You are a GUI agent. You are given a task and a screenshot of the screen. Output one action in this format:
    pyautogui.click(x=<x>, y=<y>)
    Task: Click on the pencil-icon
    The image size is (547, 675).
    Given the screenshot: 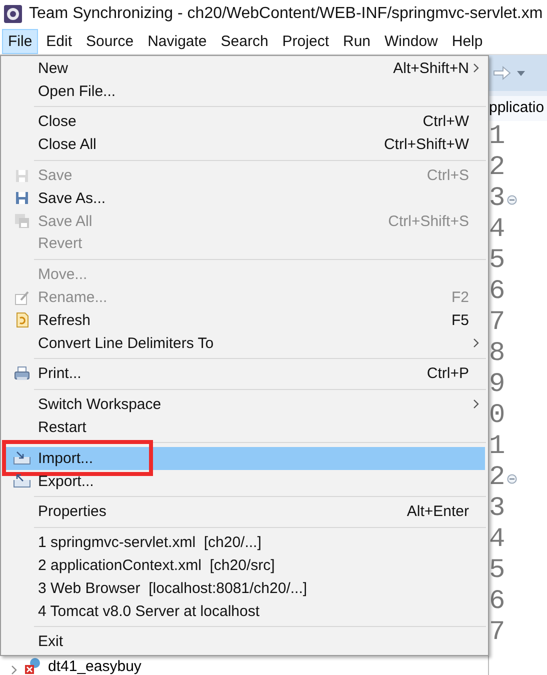 What is the action you would take?
    pyautogui.click(x=22, y=298)
    